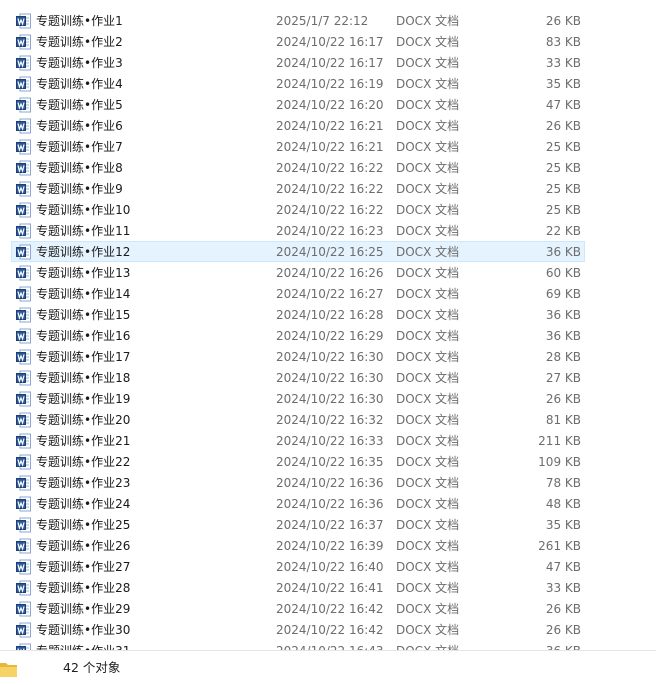 Image resolution: width=656 pixels, height=685 pixels. Describe the element at coordinates (83, 252) in the screenshot. I see `file-name: 专题训练•作业12` at that location.